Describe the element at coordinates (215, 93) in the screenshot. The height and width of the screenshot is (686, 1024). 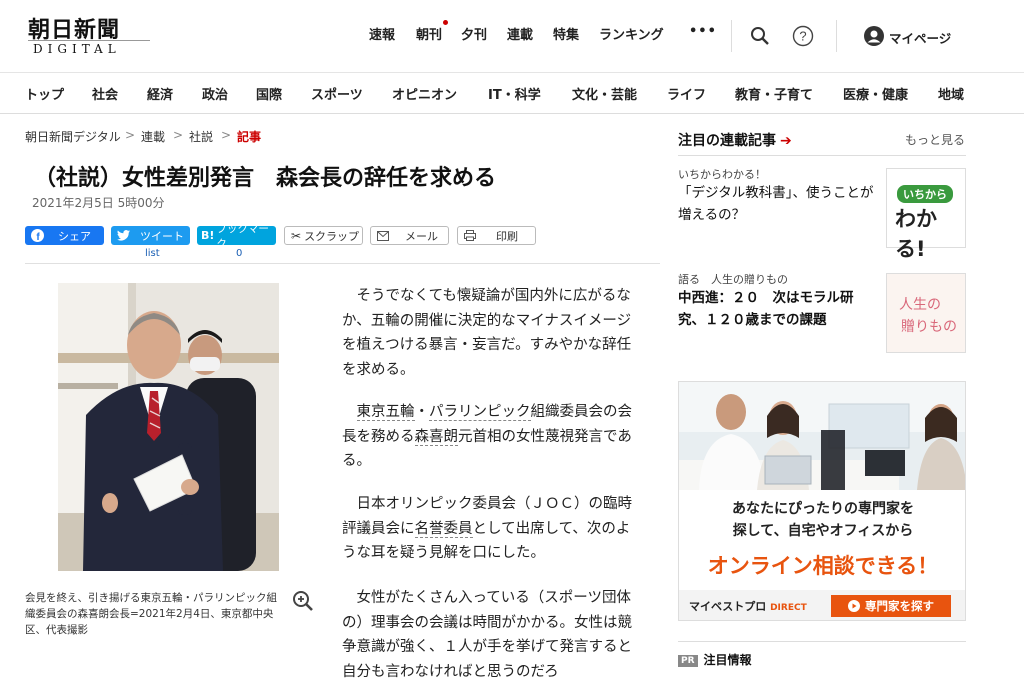
I see `secnav-politics: 政治` at that location.